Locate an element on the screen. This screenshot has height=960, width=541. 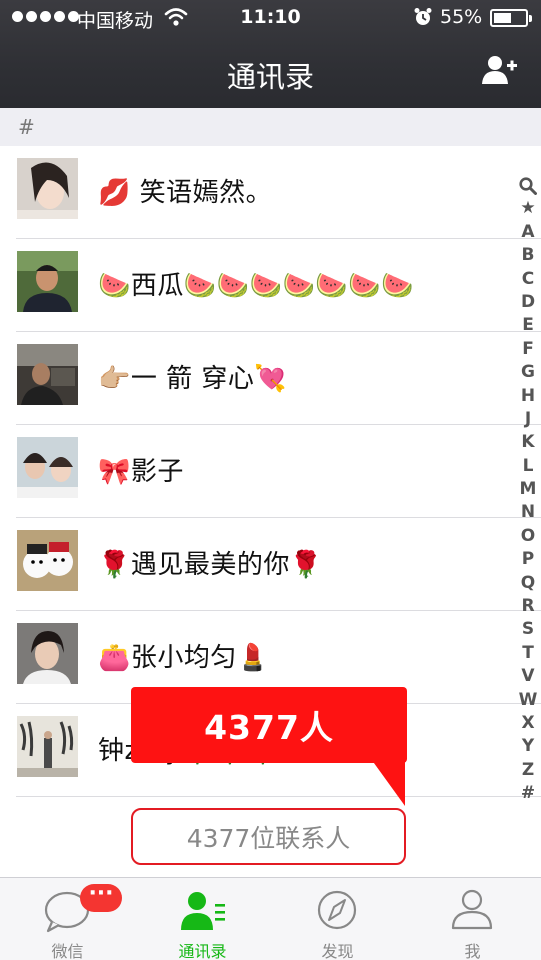
contact-row: 💋 笑语嫣然。 is located at coordinates (270, 192).